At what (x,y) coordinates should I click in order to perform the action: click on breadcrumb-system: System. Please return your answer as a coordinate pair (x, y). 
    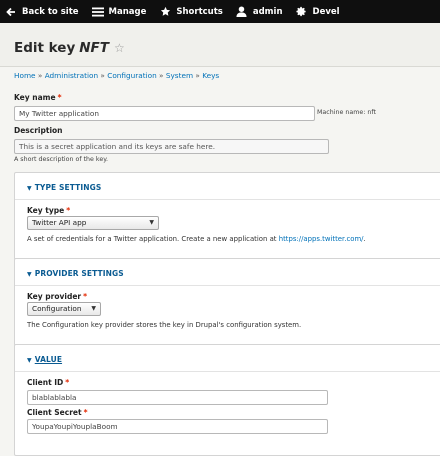
    Looking at the image, I should click on (179, 75).